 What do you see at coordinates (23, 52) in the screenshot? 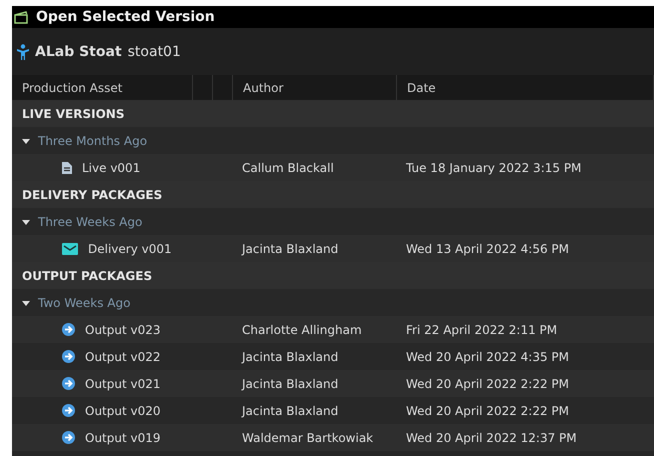
I see `person-icon` at bounding box center [23, 52].